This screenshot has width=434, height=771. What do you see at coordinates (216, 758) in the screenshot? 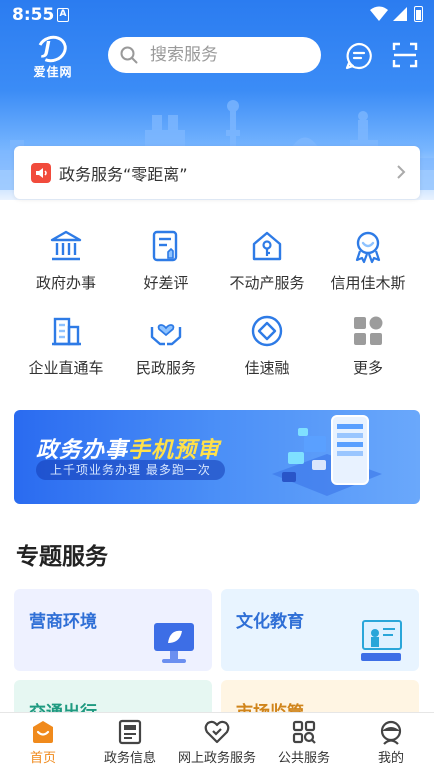
I see `nav-label: 网上政务服务` at bounding box center [216, 758].